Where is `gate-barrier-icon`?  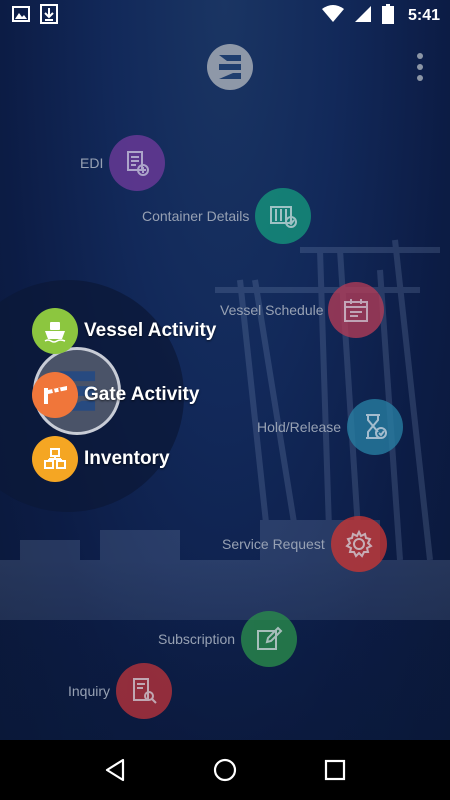
gate-barrier-icon is located at coordinates (55, 395).